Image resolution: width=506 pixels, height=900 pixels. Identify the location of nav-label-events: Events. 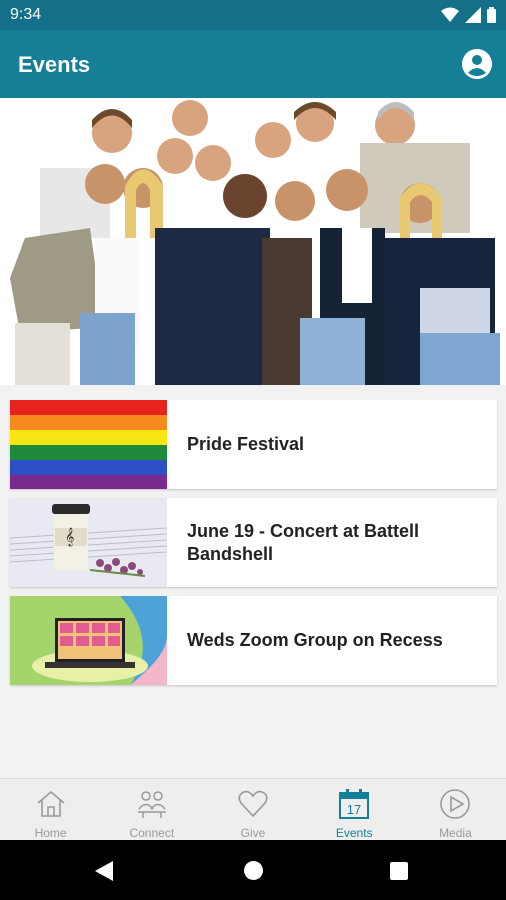
(354, 833).